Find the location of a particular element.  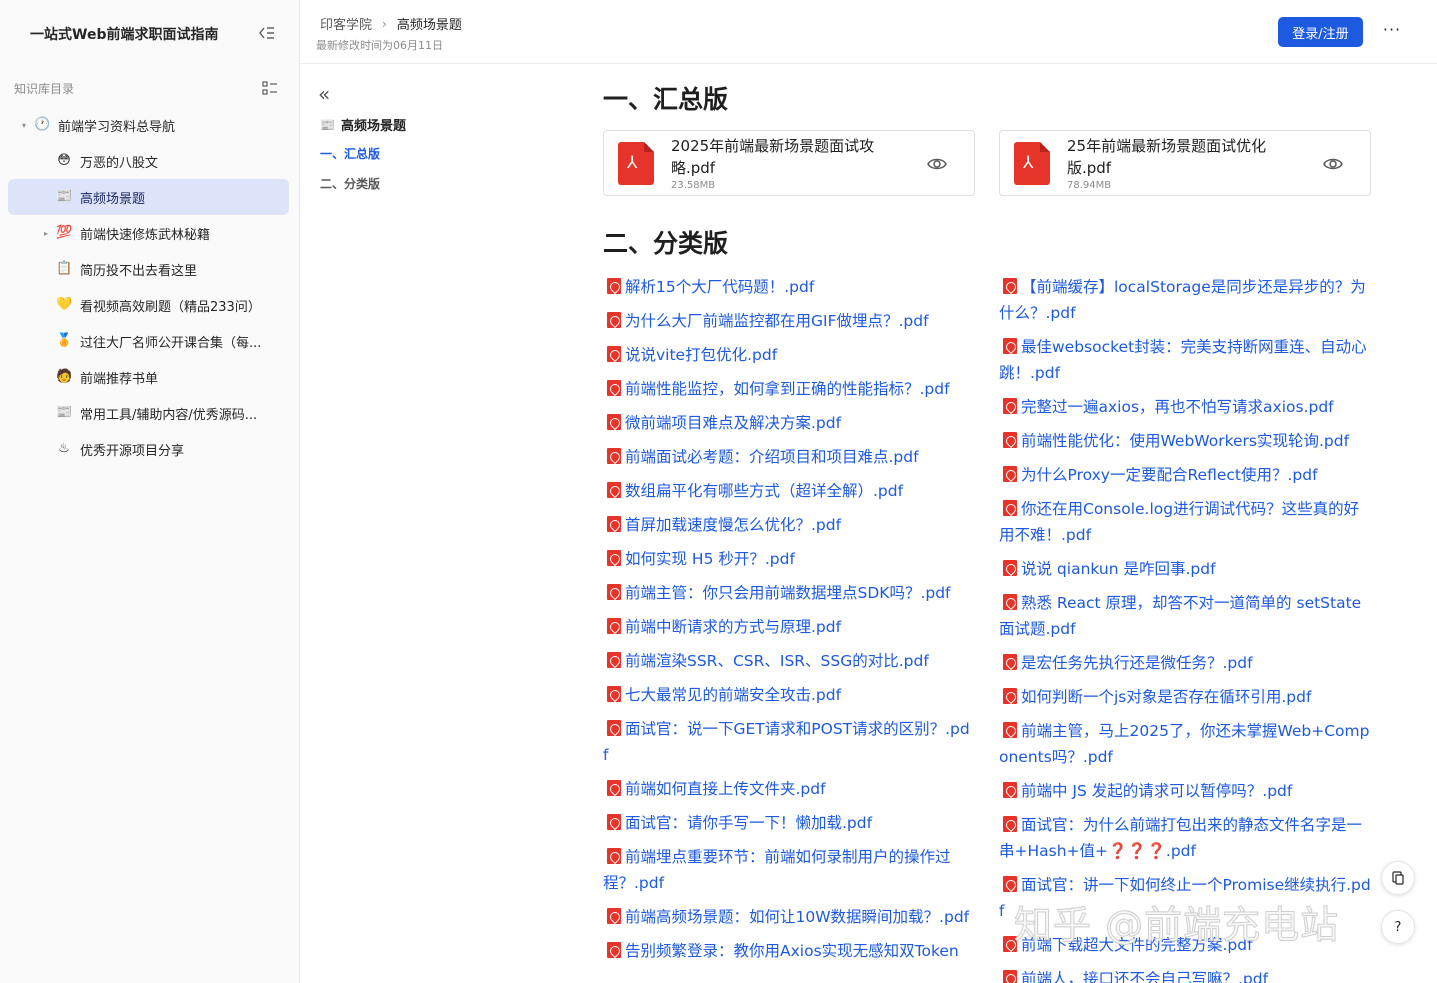

item-emoji-icon: 🕐 is located at coordinates (42, 124).